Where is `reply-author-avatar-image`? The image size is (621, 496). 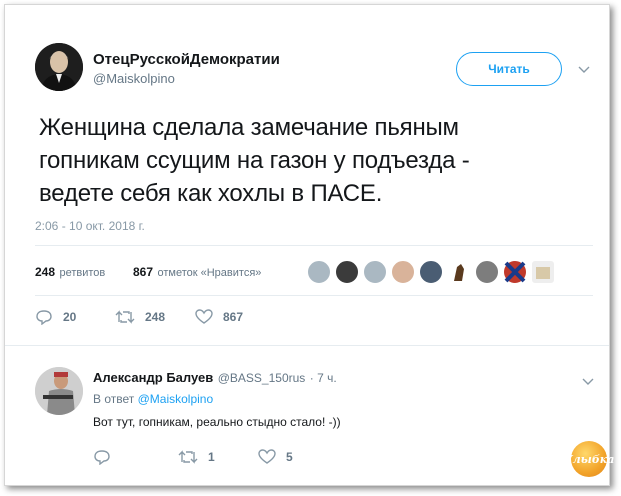
reply-author-avatar-image is located at coordinates (59, 391).